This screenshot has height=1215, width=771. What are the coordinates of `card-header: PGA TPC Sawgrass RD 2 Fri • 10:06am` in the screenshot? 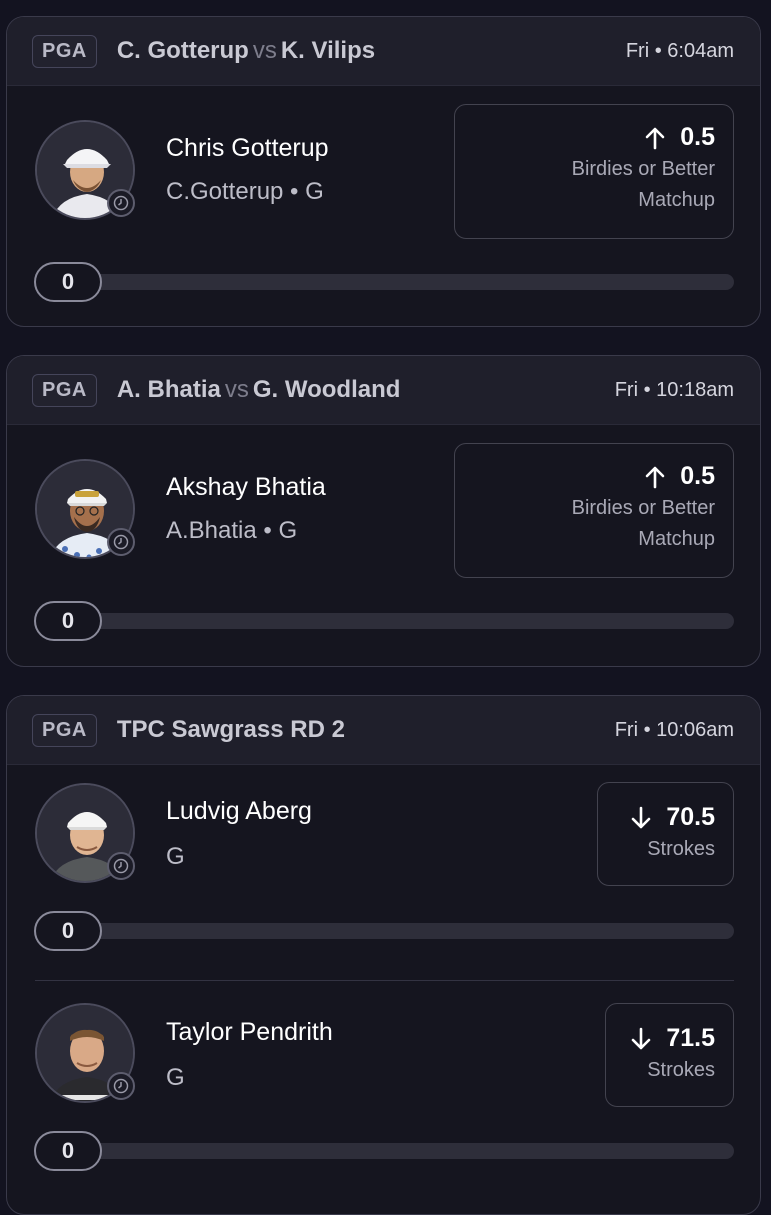 It's located at (383, 730).